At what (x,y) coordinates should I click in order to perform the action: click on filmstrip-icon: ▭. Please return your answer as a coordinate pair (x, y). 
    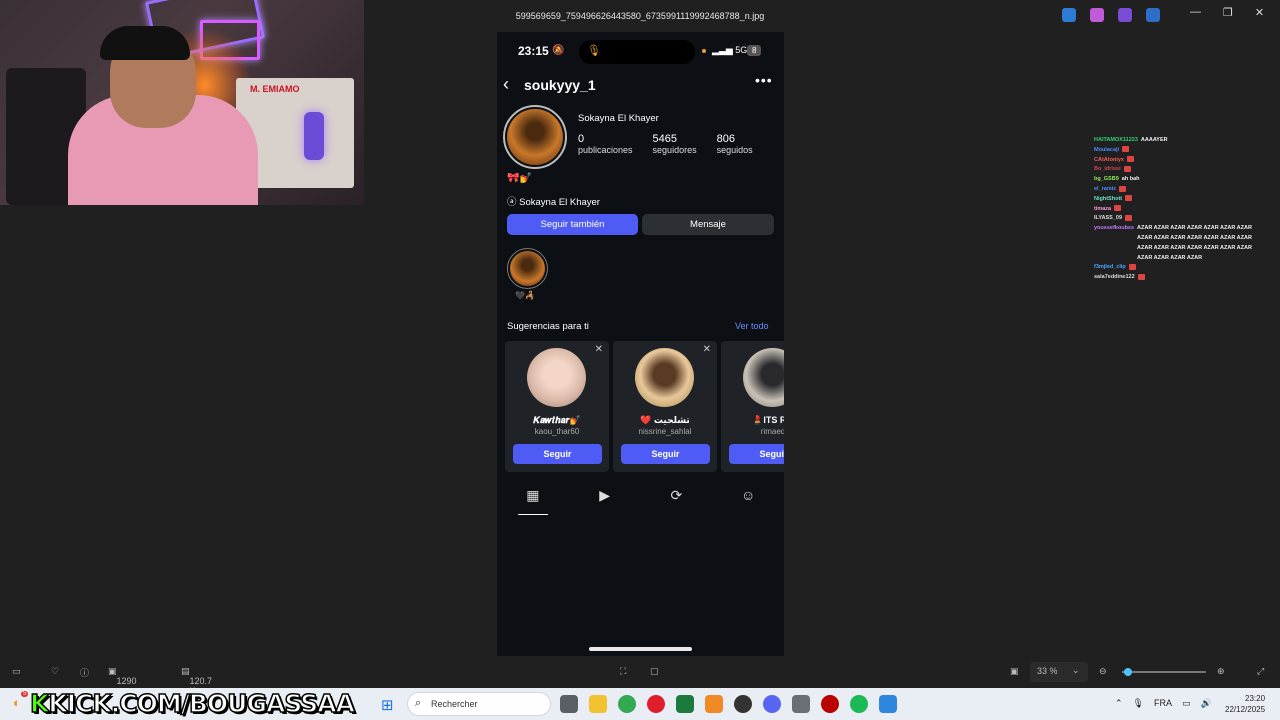
    Looking at the image, I should click on (16, 671).